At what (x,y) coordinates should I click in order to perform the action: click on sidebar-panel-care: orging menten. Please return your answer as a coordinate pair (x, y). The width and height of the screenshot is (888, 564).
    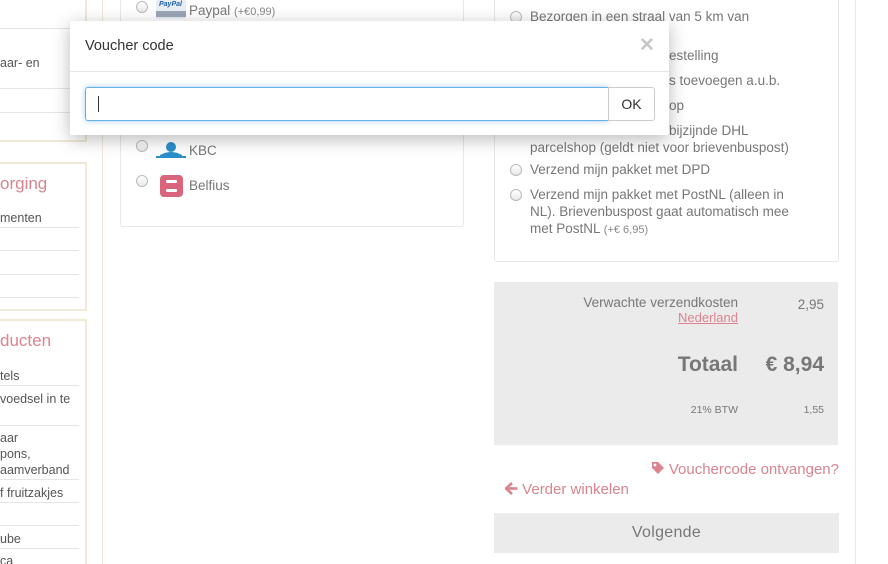
    Looking at the image, I should click on (43, 236).